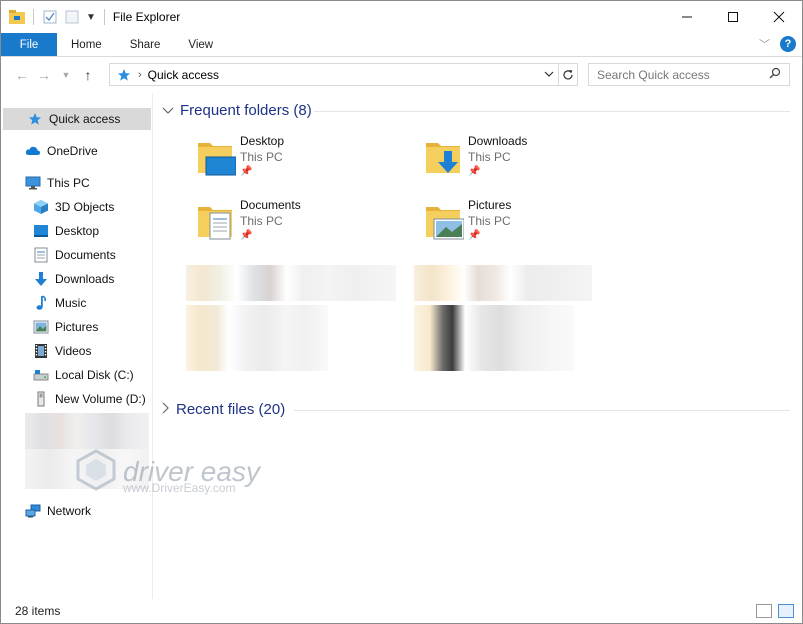  I want to click on sidebar-item-documents: Documents, so click(76, 255).